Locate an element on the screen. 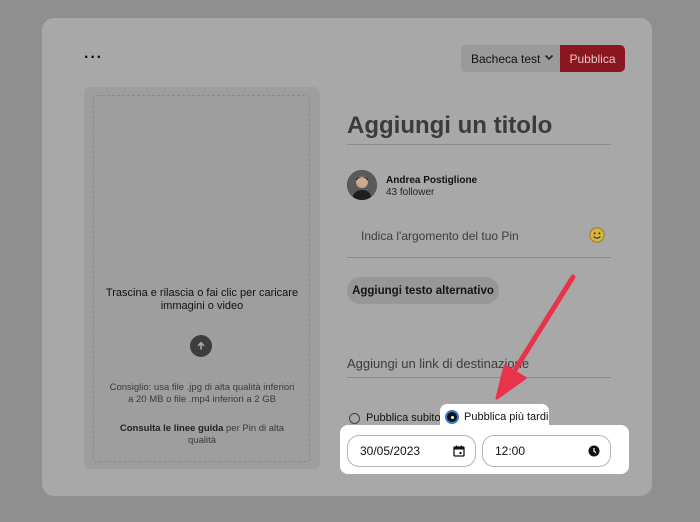  user-photo-icon is located at coordinates (362, 185).